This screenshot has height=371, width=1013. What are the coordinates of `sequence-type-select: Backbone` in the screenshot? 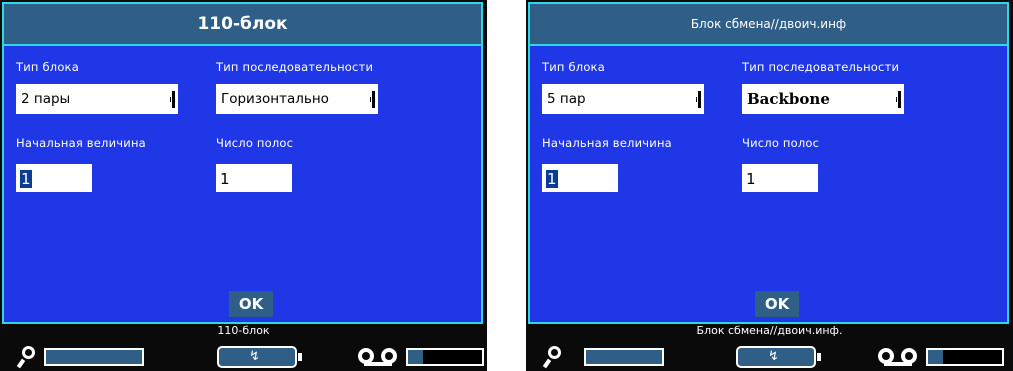 It's located at (823, 99).